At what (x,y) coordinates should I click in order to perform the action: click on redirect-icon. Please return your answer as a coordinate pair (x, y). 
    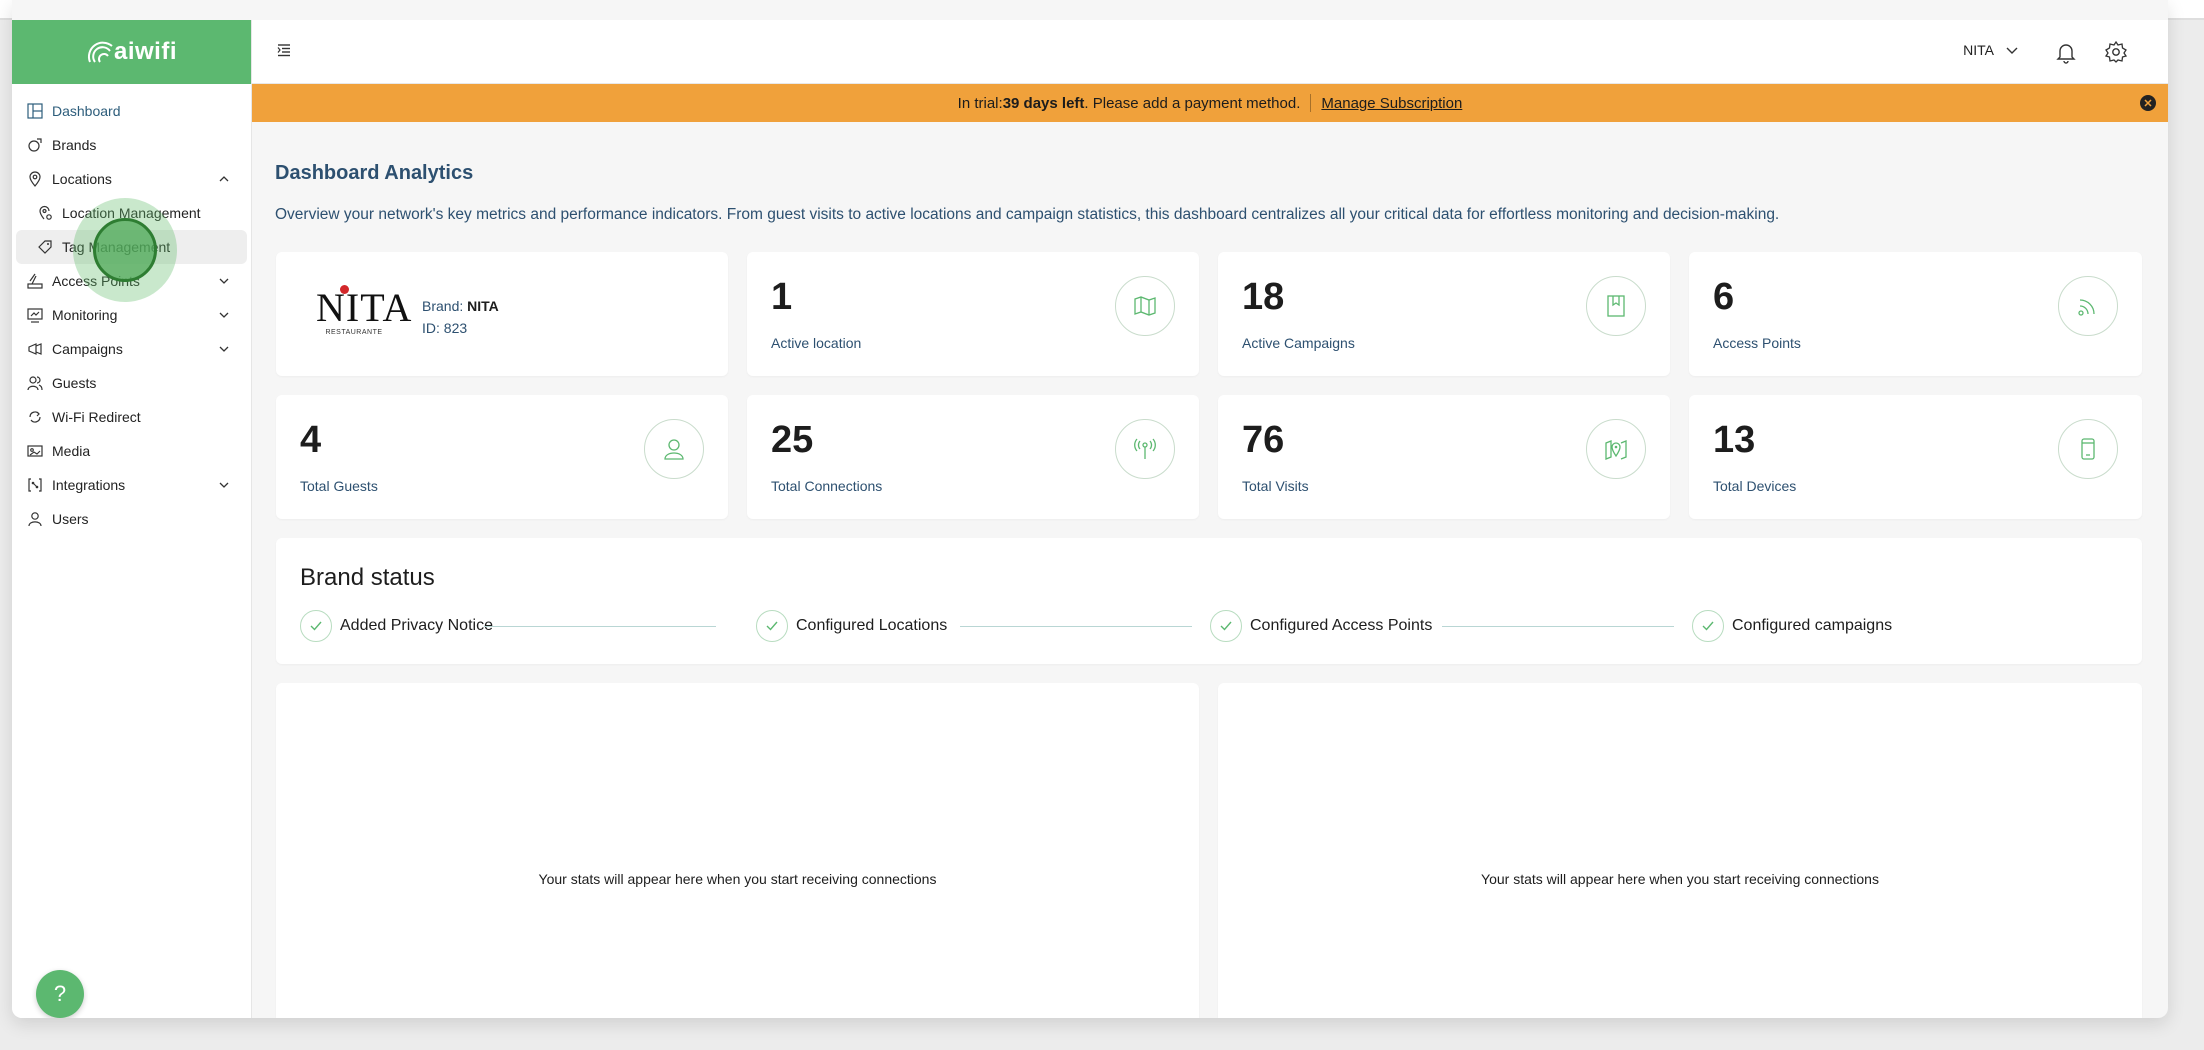
    Looking at the image, I should click on (35, 417).